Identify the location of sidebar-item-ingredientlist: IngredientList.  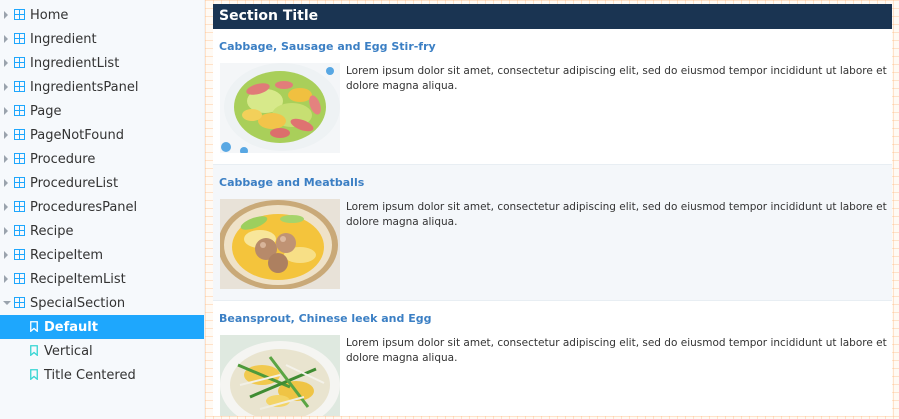
(102, 63).